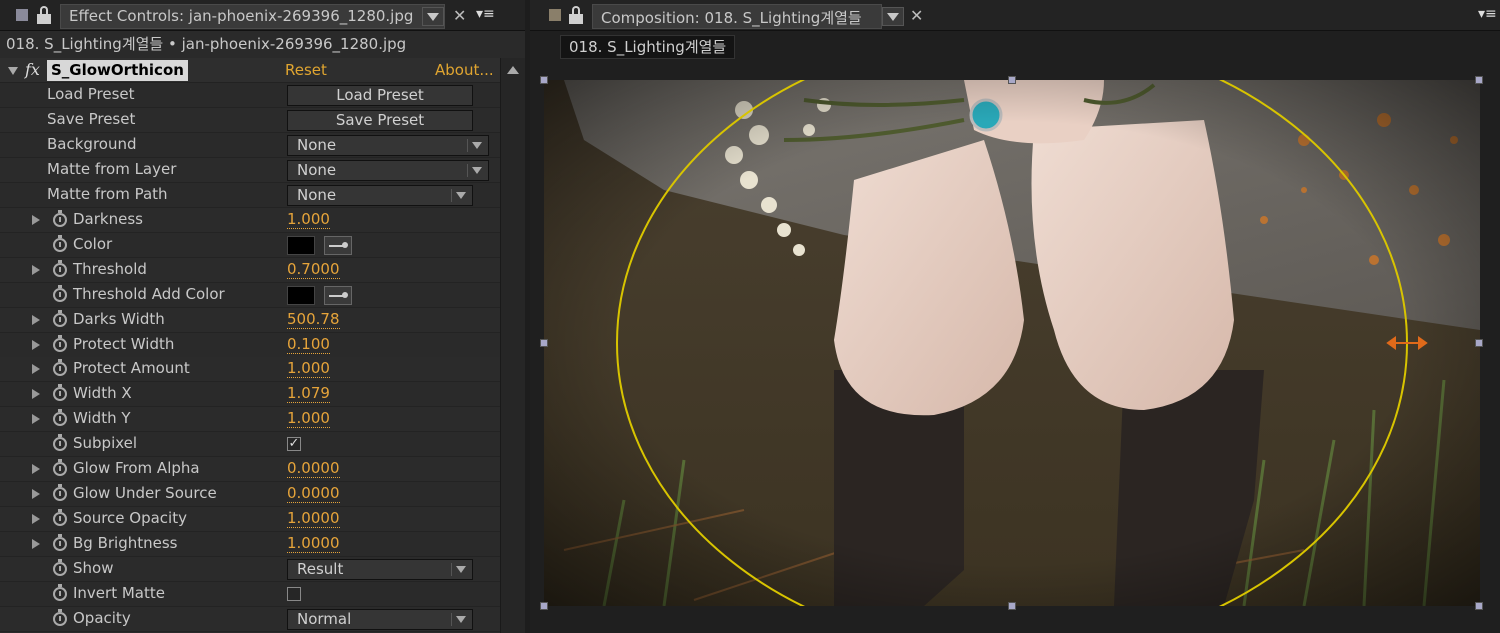  I want to click on twirl-open-icon, so click(13, 71).